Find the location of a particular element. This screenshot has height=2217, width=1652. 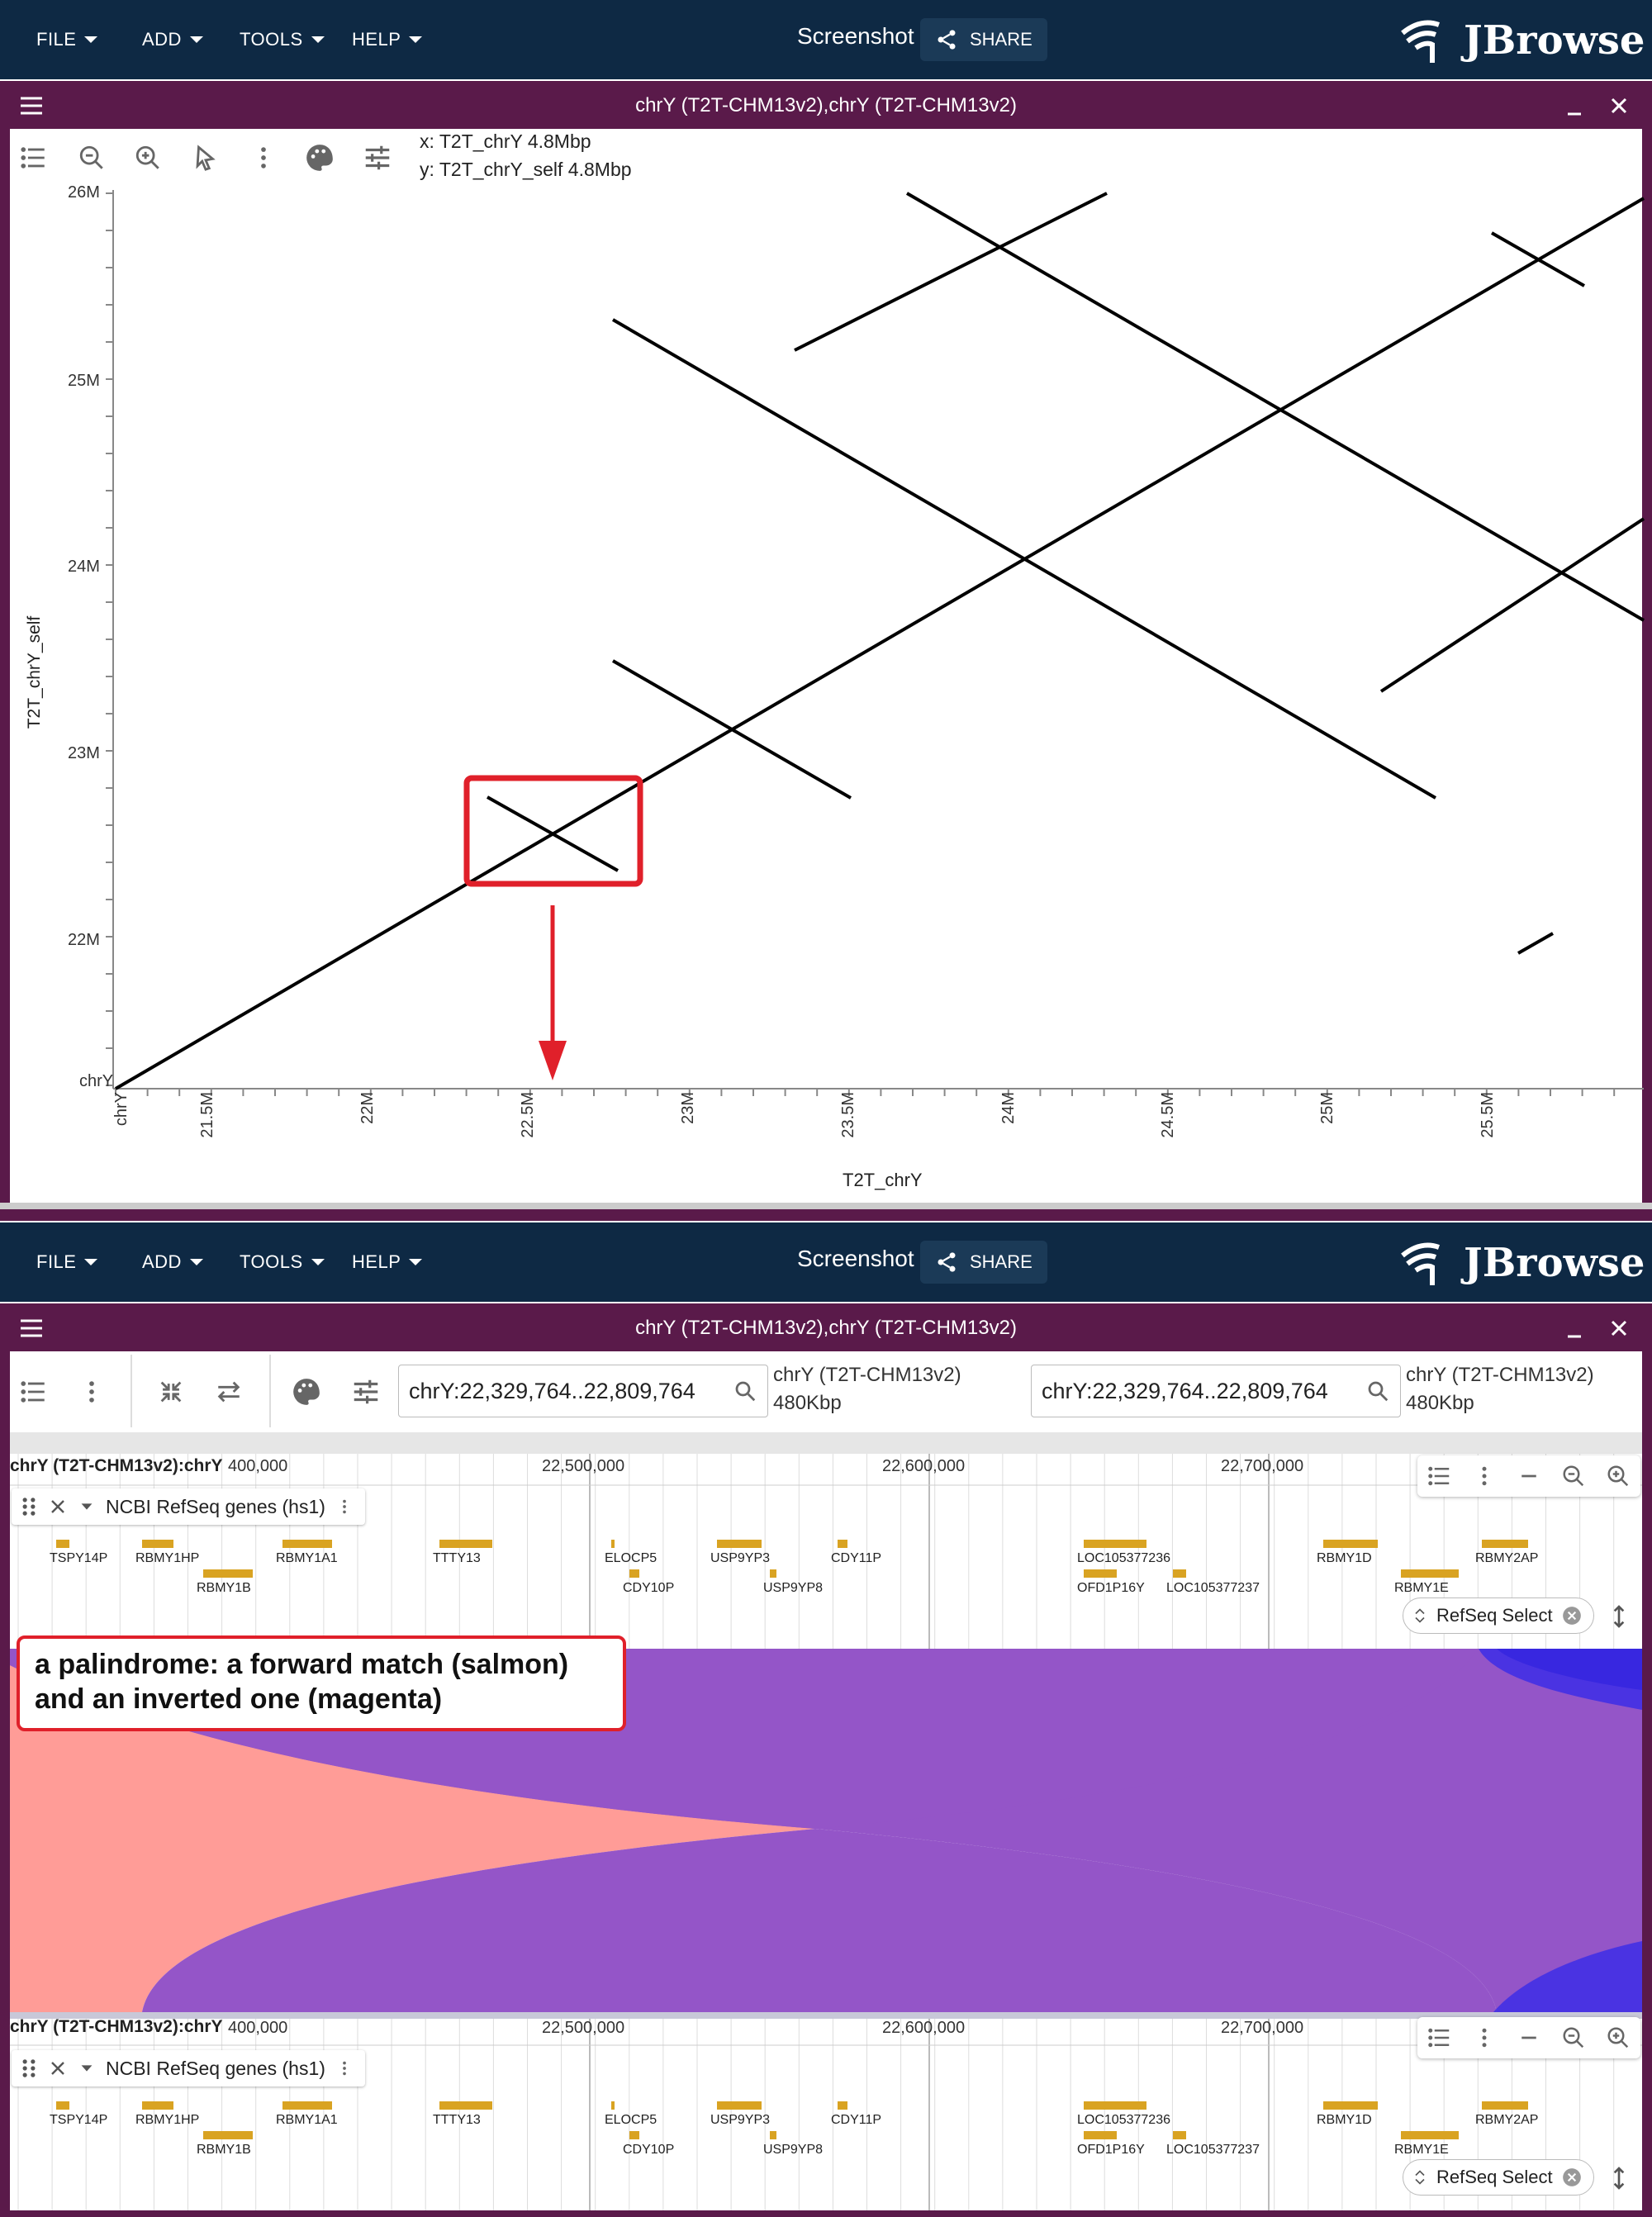

toolbar-divider is located at coordinates (270, 1391).